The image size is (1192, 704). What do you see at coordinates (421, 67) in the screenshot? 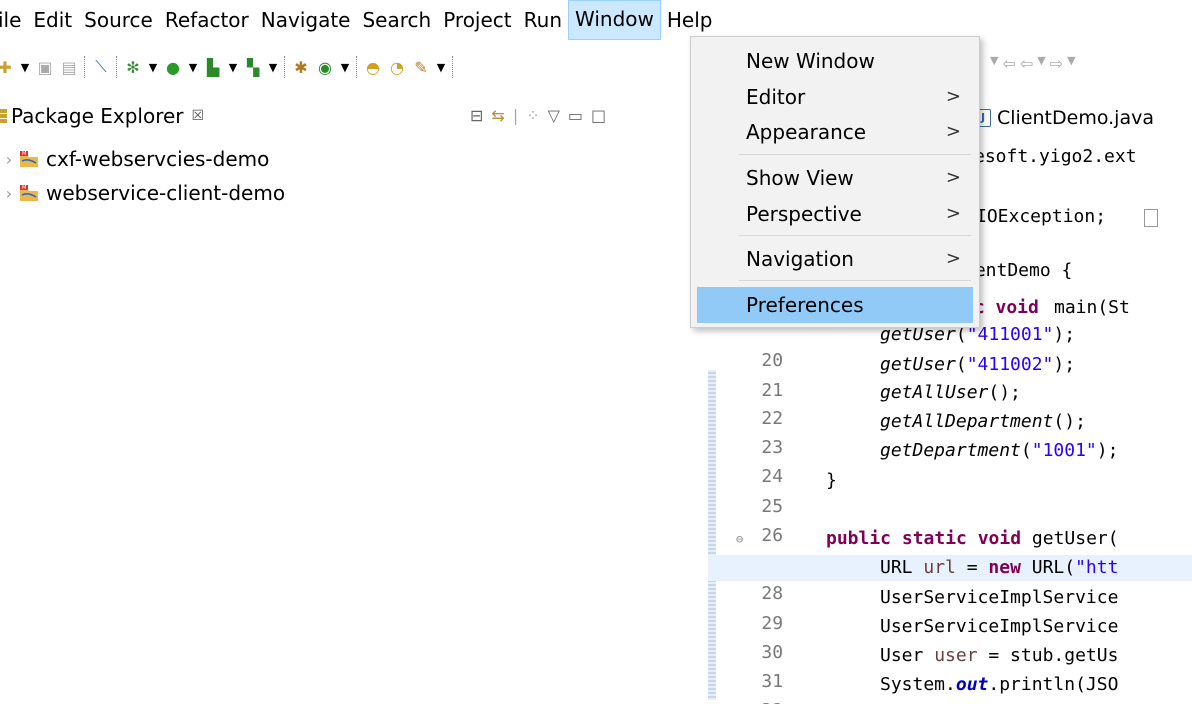
I see `search-pencil-icon: ✎` at bounding box center [421, 67].